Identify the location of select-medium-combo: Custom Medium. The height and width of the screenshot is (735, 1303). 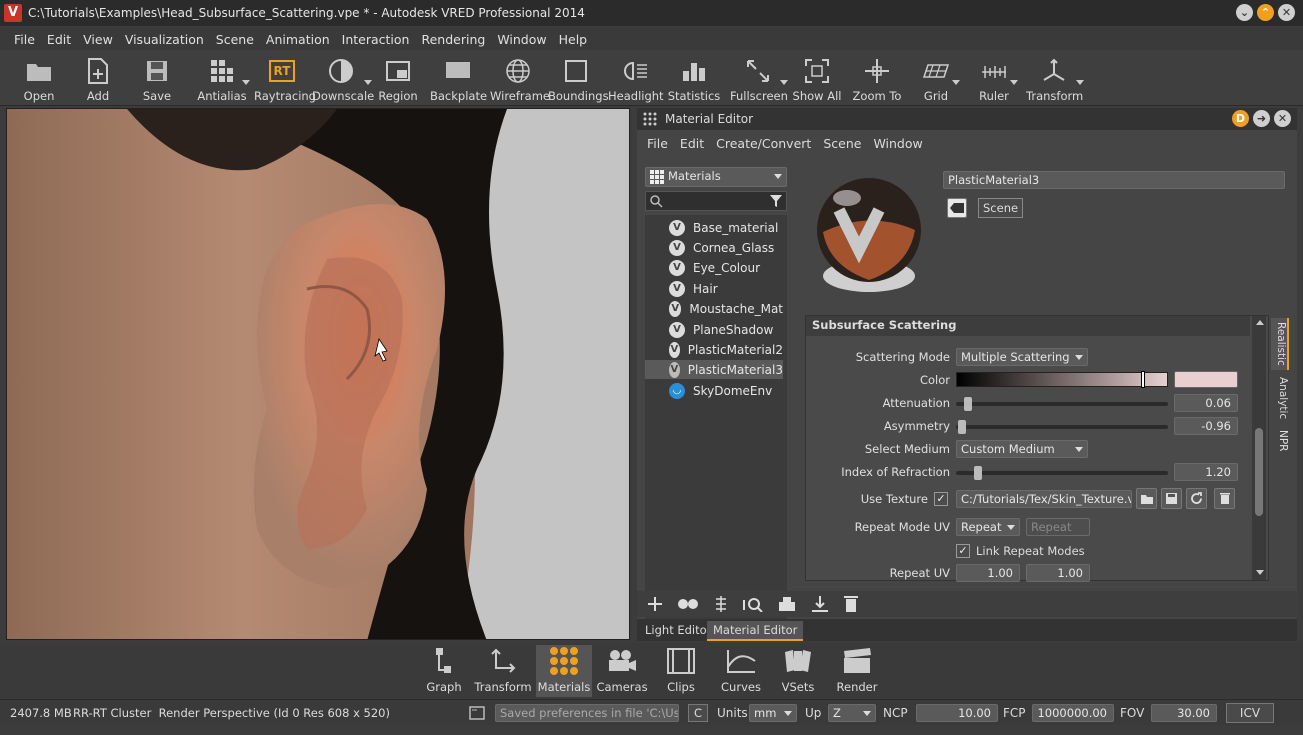
(1022, 449).